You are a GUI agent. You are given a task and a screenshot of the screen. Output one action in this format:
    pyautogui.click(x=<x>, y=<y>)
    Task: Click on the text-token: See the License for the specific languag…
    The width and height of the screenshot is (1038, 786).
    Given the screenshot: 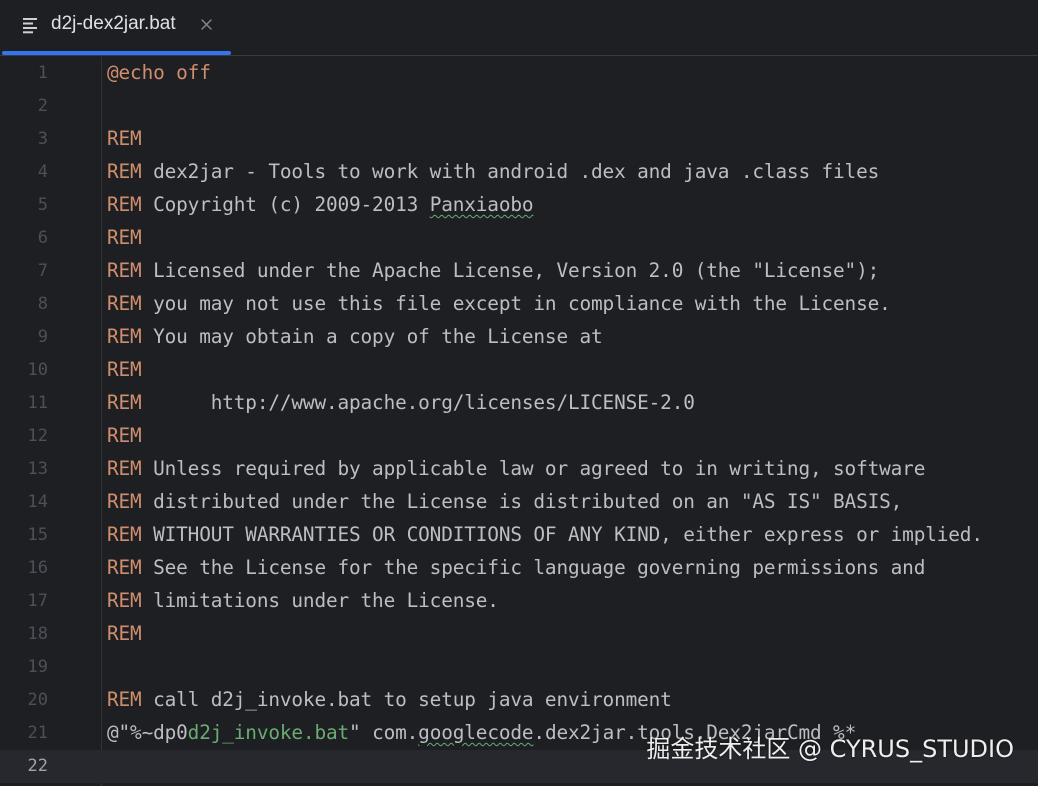 What is the action you would take?
    pyautogui.click(x=533, y=567)
    